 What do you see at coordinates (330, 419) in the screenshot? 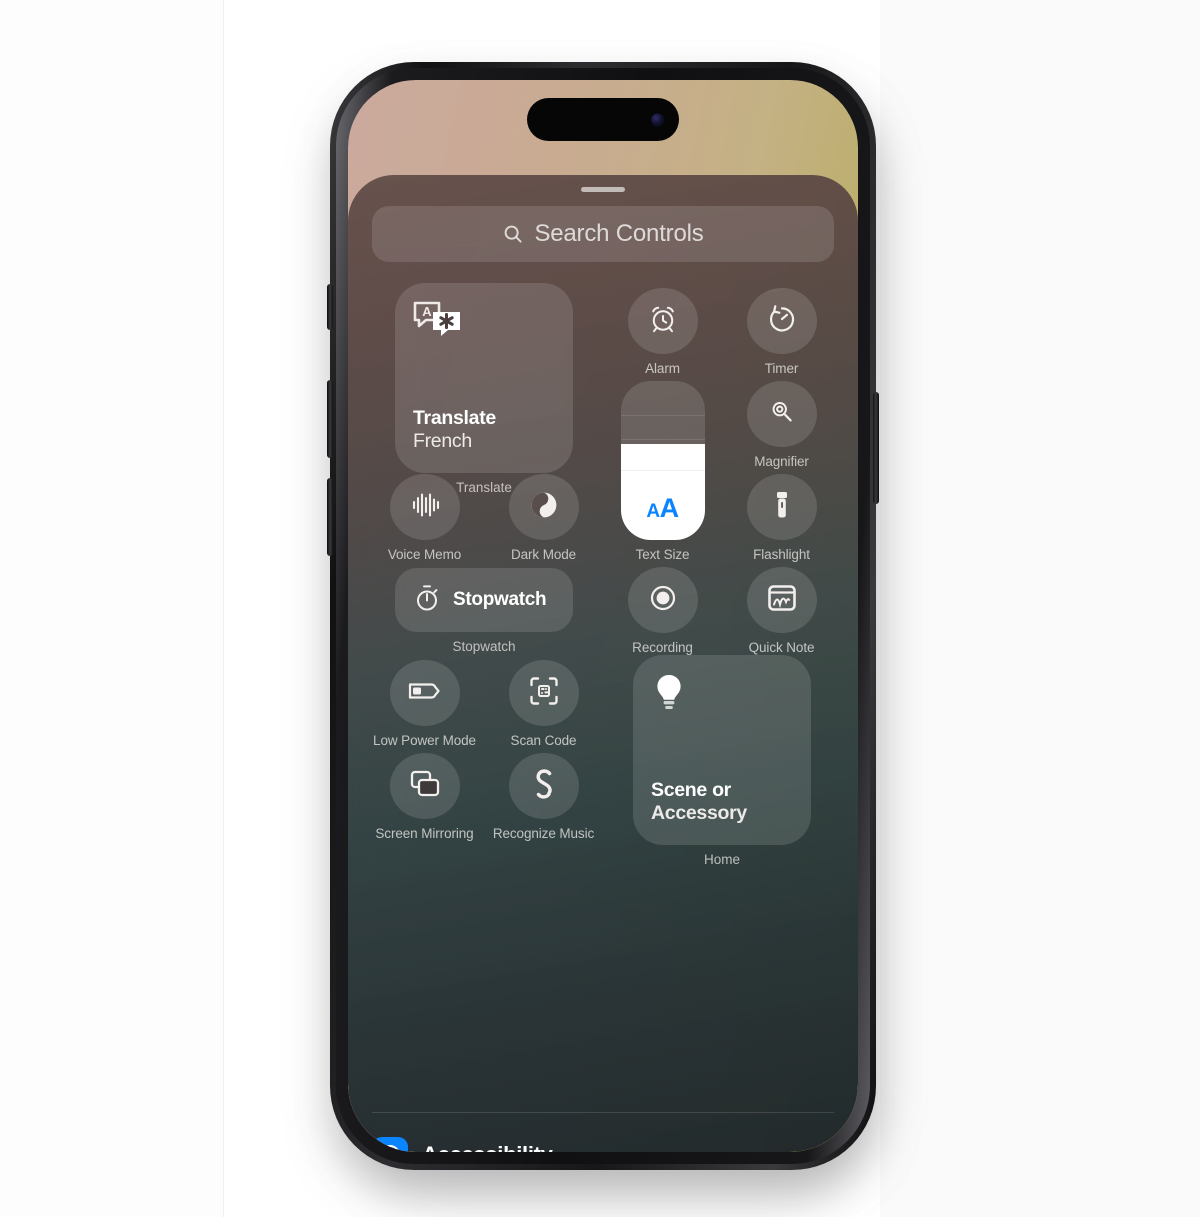
I see `volume-up-button` at bounding box center [330, 419].